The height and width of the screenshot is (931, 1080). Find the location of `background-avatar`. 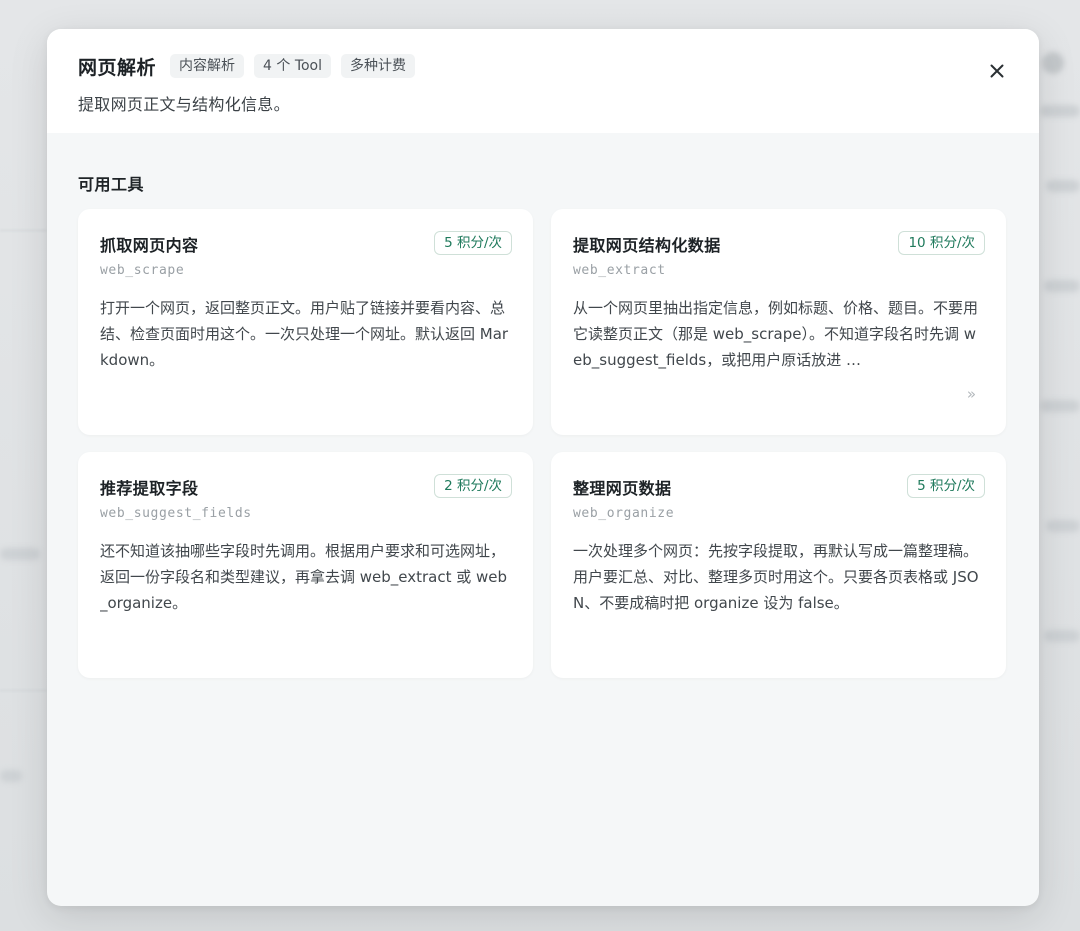

background-avatar is located at coordinates (1053, 63).